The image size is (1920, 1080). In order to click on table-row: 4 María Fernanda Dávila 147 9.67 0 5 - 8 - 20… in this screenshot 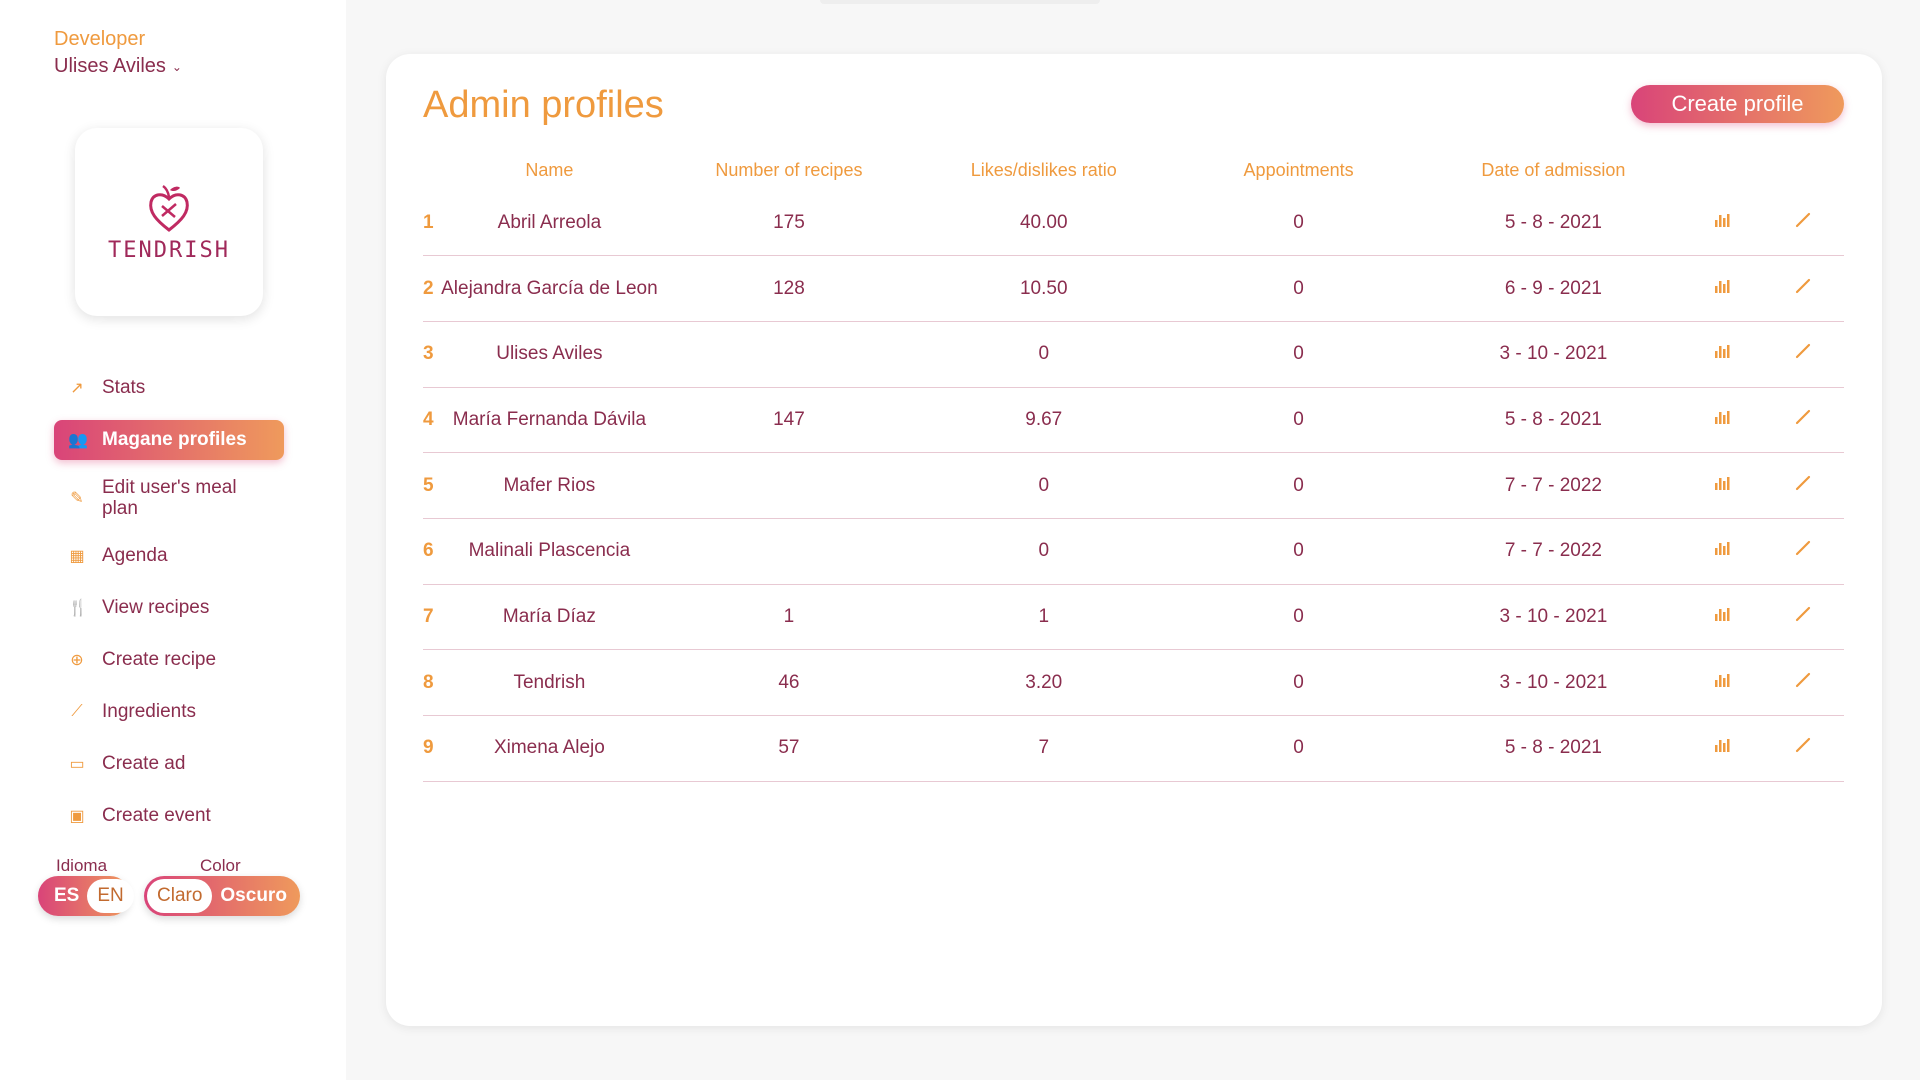, I will do `click(1133, 420)`.